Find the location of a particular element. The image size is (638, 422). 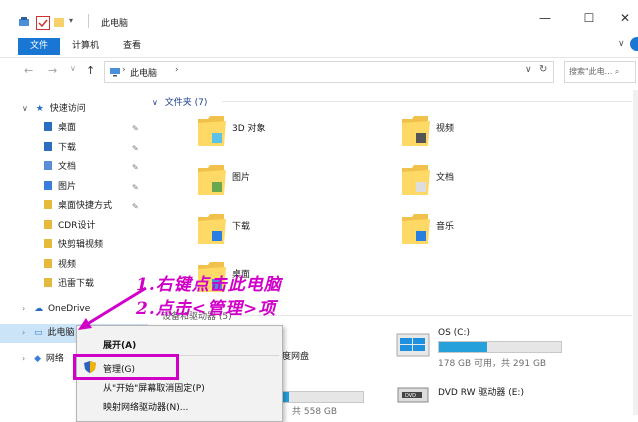

nav-quick-access: ∨ ★ 快速访问 is located at coordinates (54, 109).